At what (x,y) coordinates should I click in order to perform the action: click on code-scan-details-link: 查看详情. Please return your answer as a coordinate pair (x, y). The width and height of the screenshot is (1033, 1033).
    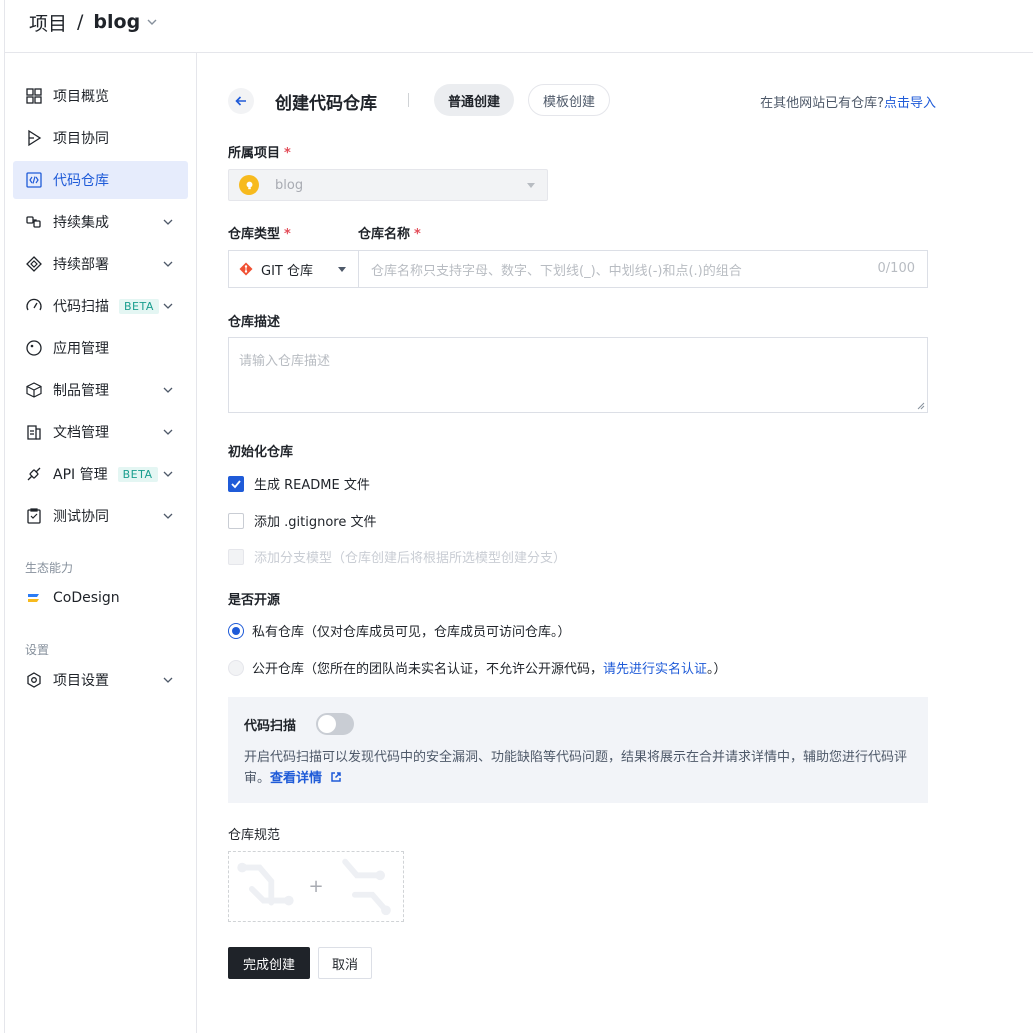
    Looking at the image, I should click on (306, 778).